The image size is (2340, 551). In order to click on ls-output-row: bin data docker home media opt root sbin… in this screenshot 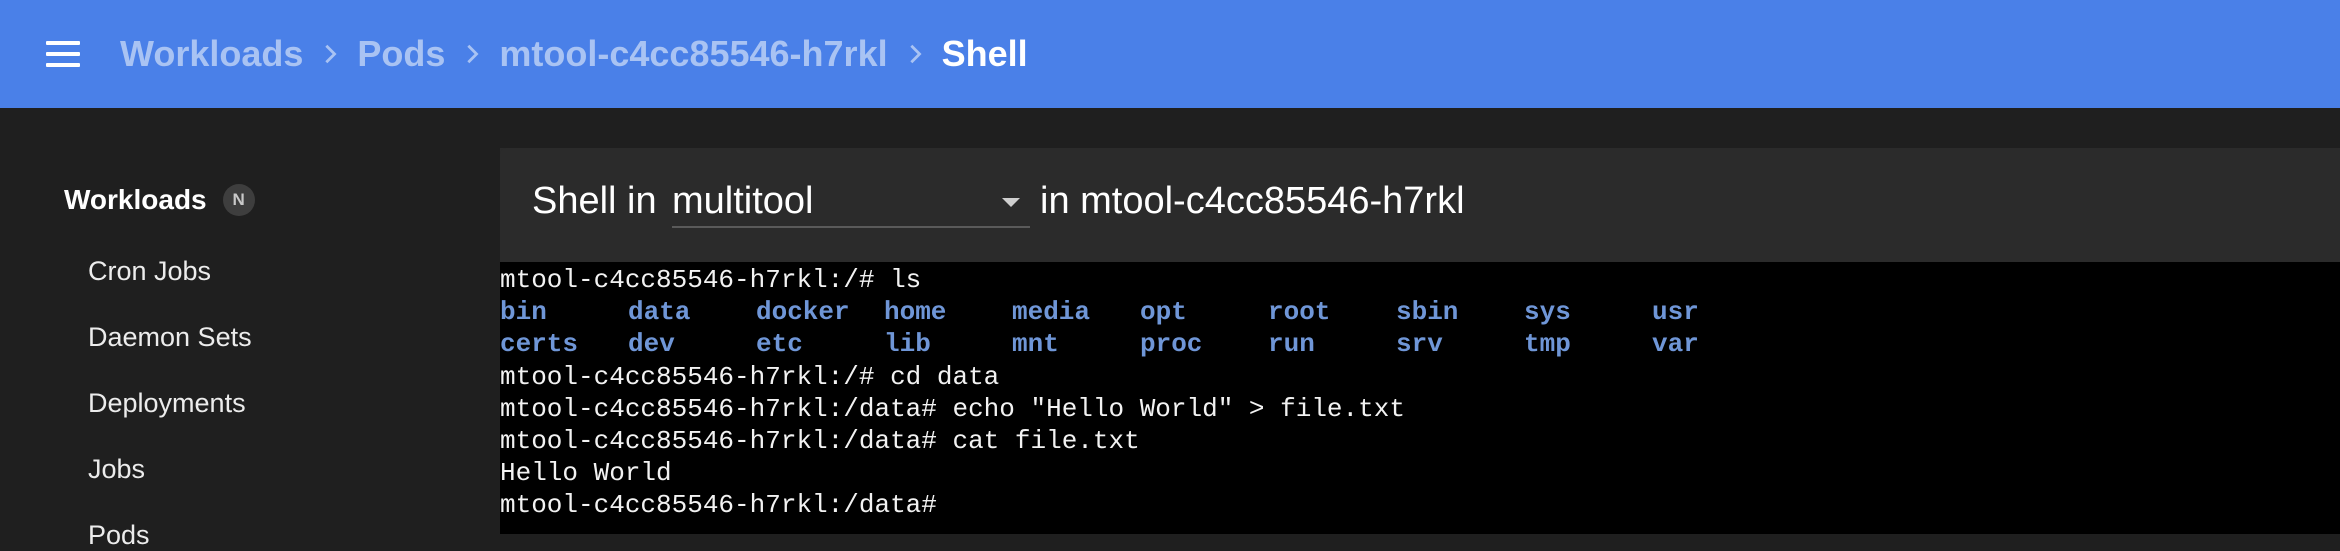, I will do `click(1420, 312)`.